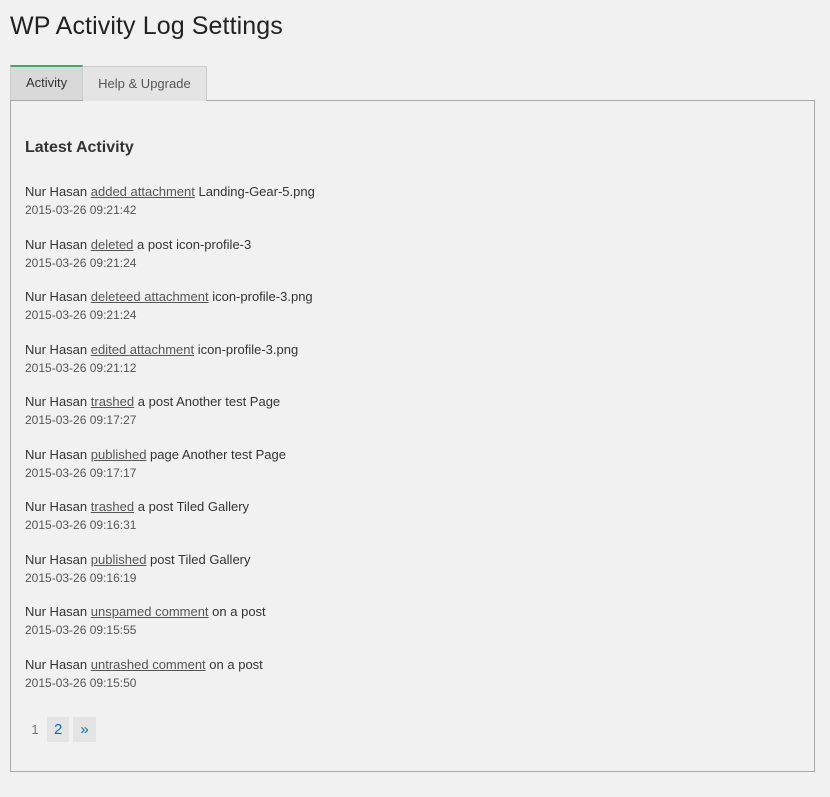 The width and height of the screenshot is (830, 797). What do you see at coordinates (81, 682) in the screenshot?
I see `activity-timestamp: 2015-03-26 09:15:50` at bounding box center [81, 682].